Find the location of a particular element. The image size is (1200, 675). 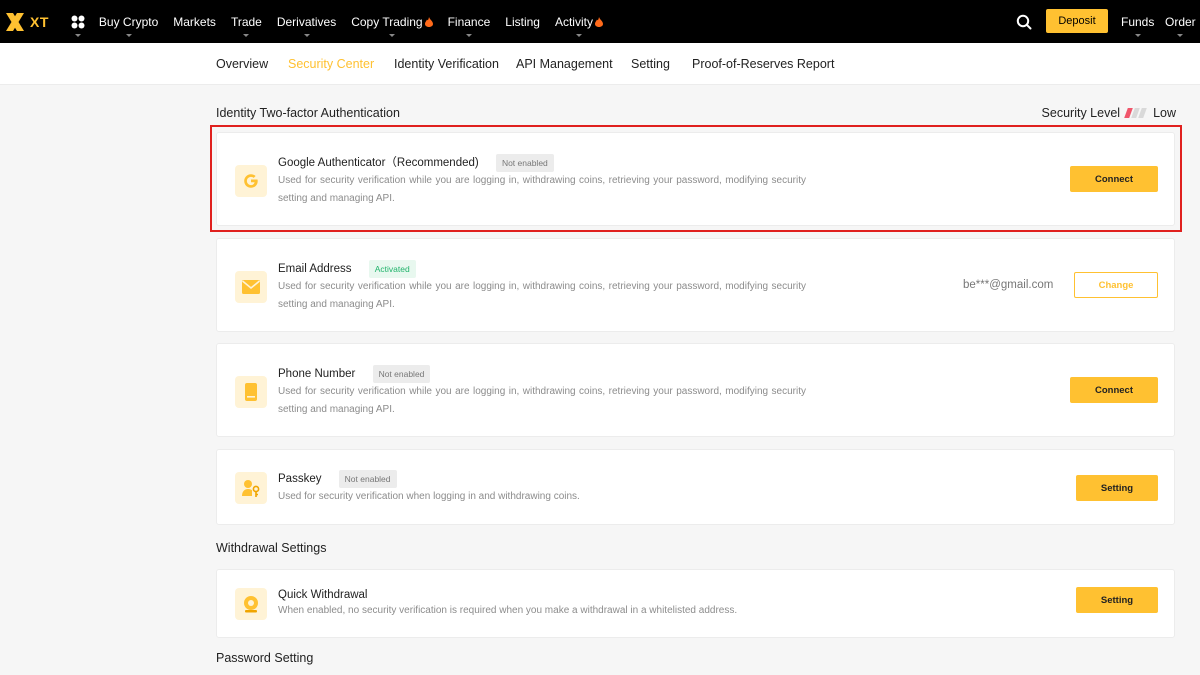

xt-logo-icon is located at coordinates (15, 21).